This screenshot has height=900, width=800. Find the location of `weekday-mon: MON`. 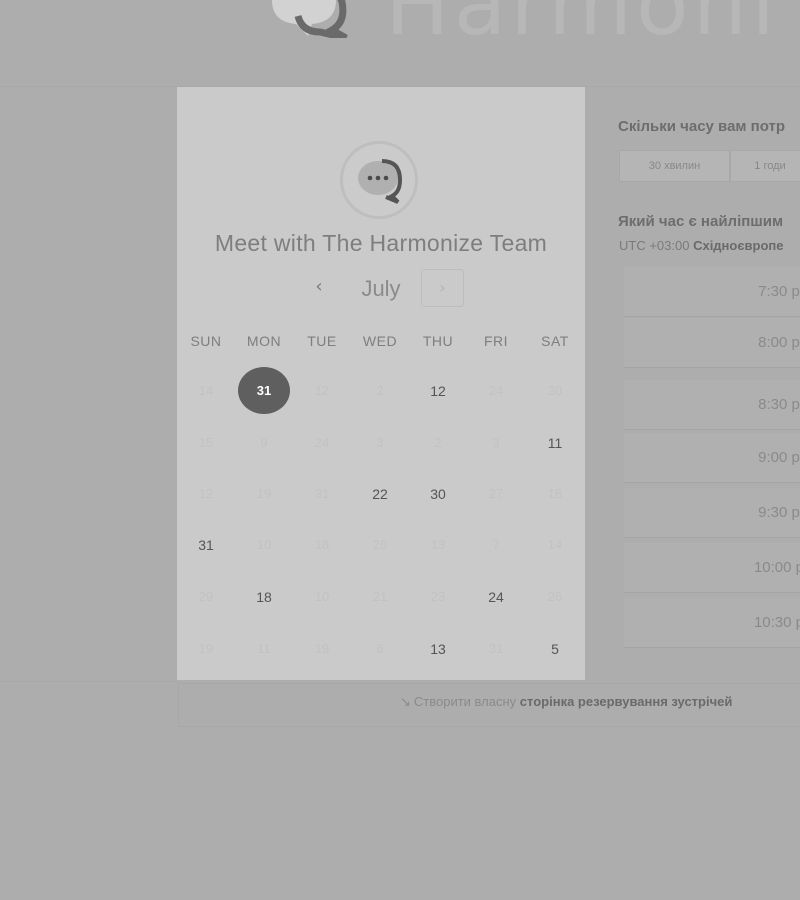

weekday-mon: MON is located at coordinates (264, 341).